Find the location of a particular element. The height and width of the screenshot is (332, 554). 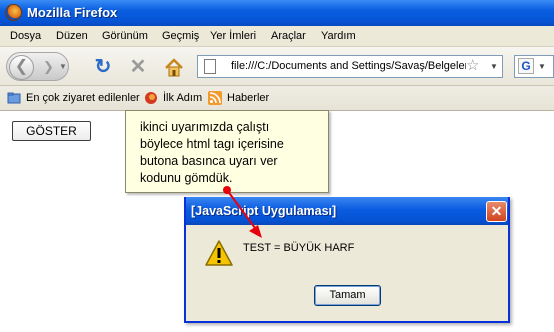

reload-icon: ↻ is located at coordinates (103, 67).